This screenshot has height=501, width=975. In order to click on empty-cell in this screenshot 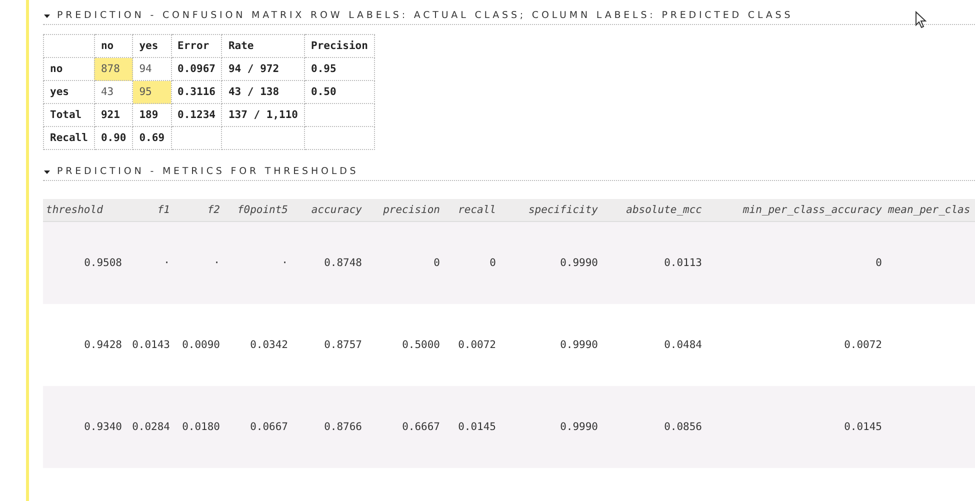, I will do `click(69, 46)`.